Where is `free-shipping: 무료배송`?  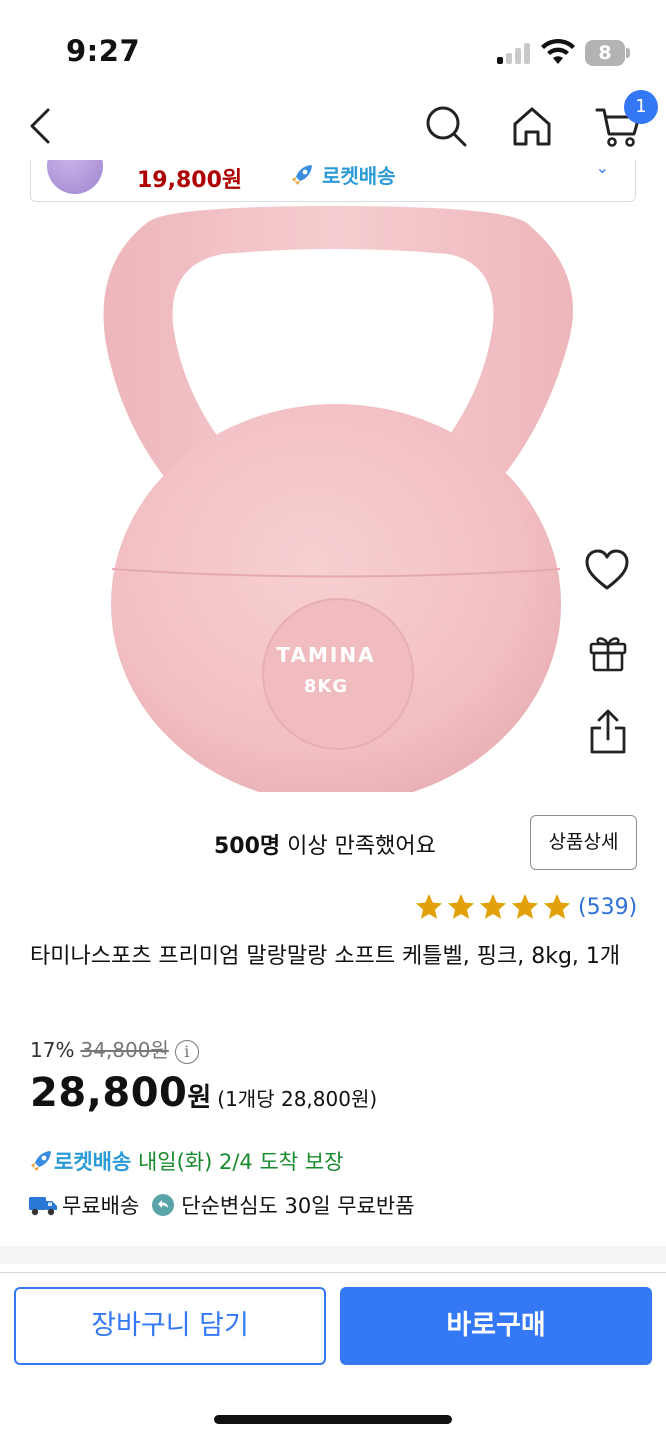
free-shipping: 무료배송 is located at coordinates (101, 1206).